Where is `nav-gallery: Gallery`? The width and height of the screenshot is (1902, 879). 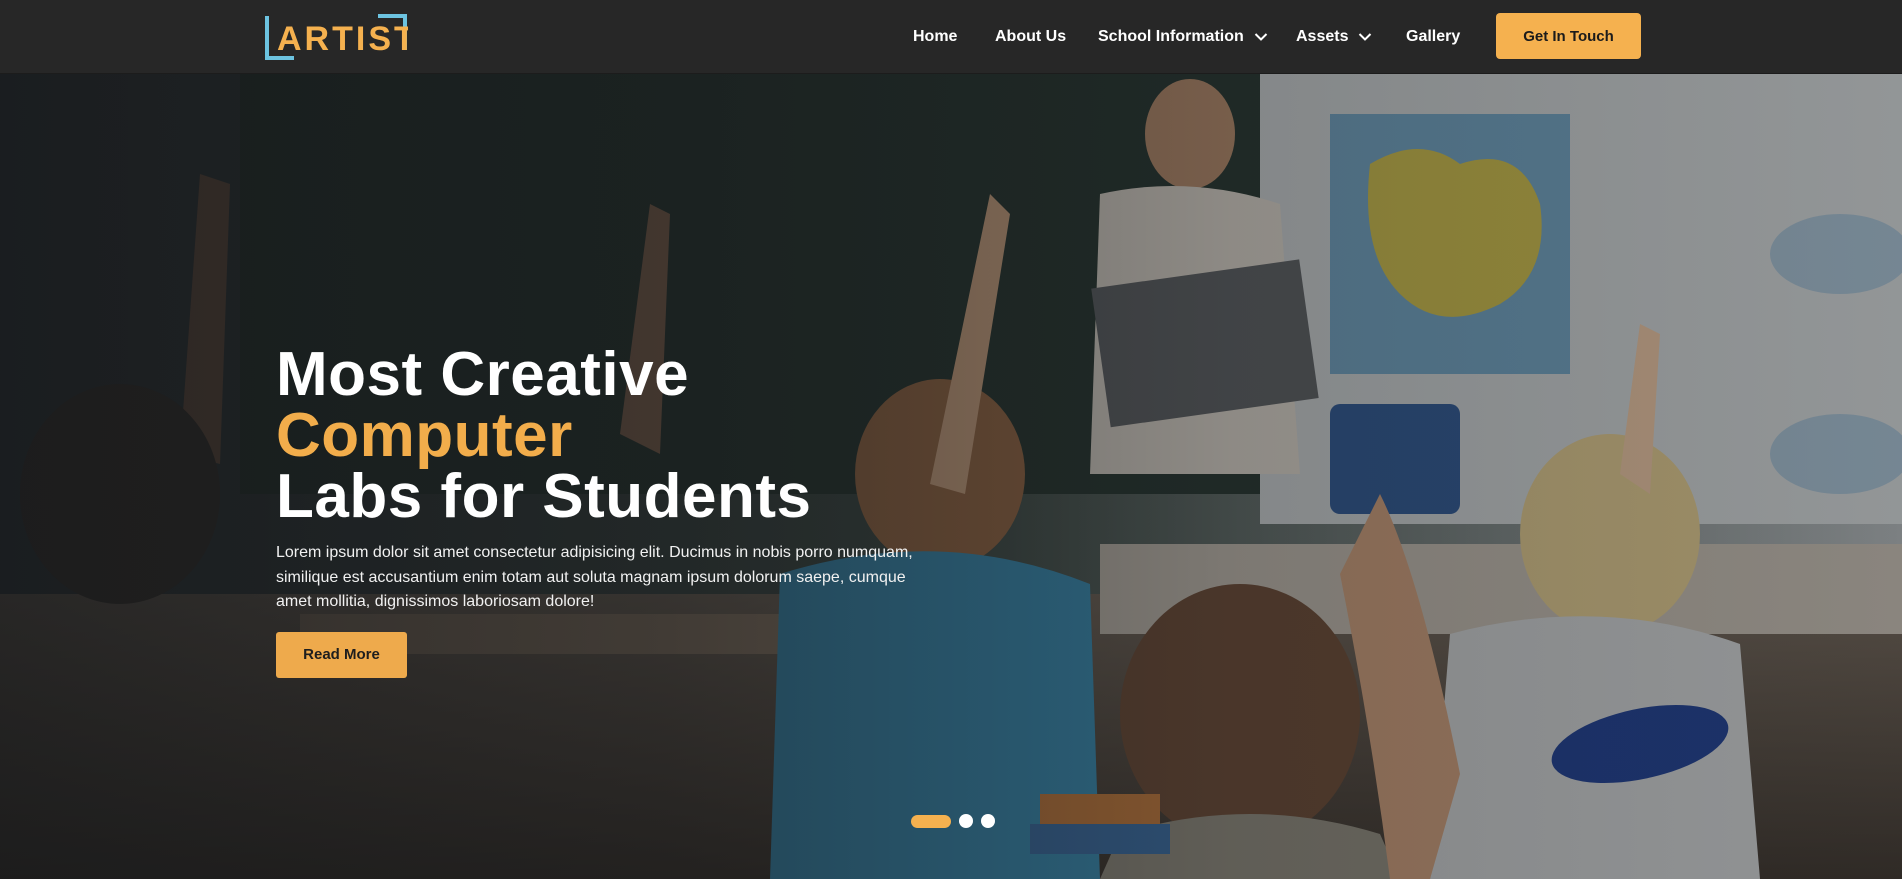
nav-gallery: Gallery is located at coordinates (1433, 37).